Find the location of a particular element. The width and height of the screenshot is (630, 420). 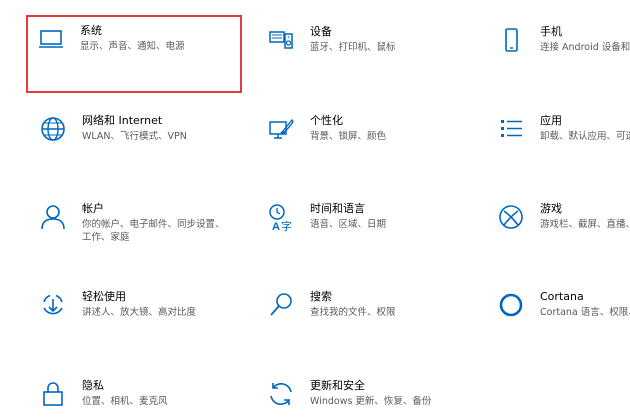

lock-icon is located at coordinates (53, 394).